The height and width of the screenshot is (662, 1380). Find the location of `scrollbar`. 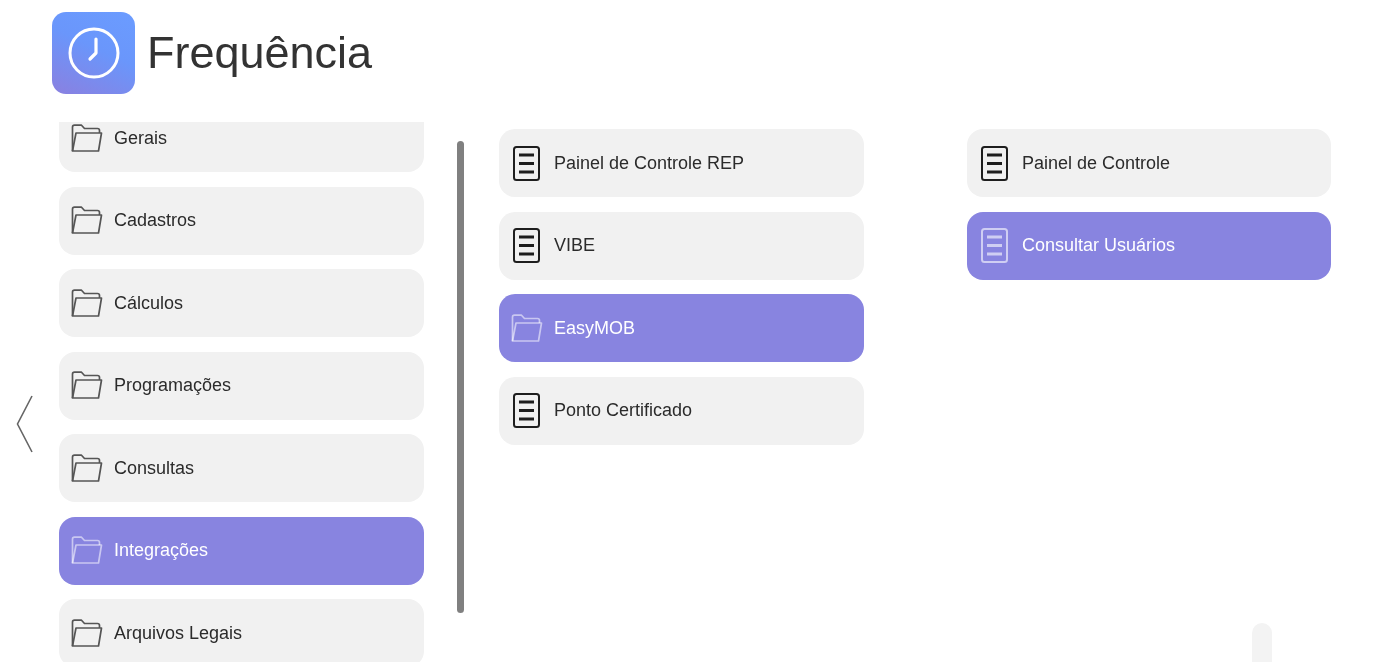

scrollbar is located at coordinates (460, 377).